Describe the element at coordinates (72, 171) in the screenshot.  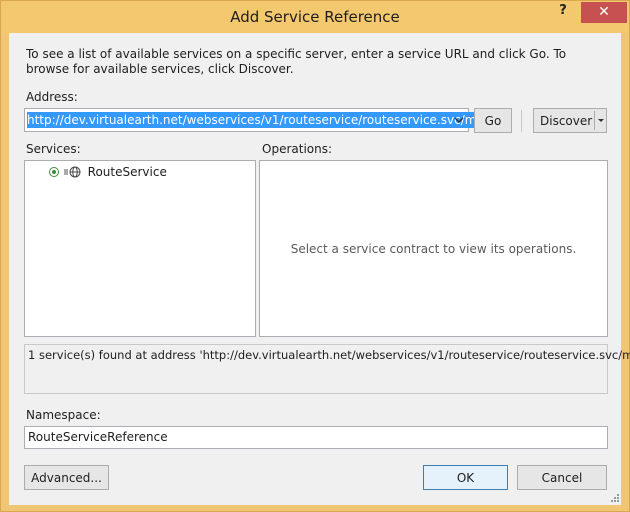
I see `service-globe-icon` at that location.